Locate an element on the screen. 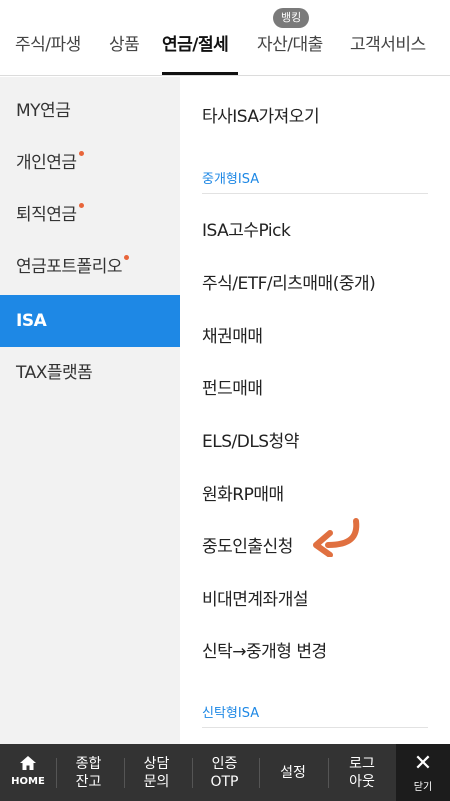 This screenshot has height=801, width=450. sidebar-item-label: TAX플랫폼 is located at coordinates (54, 373).